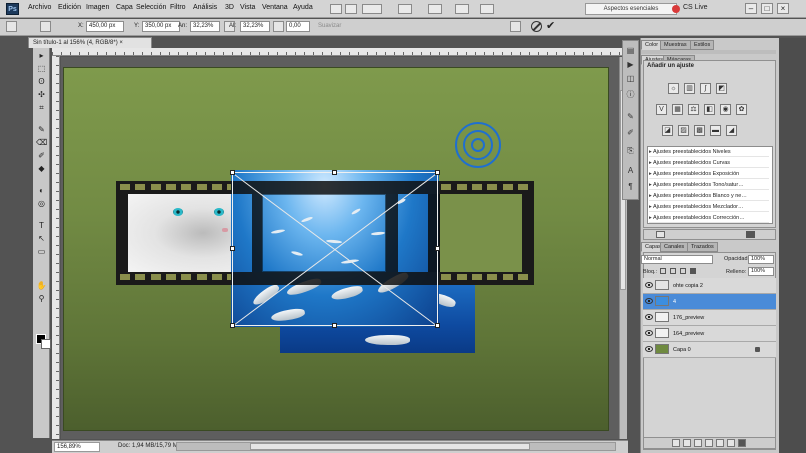 This screenshot has width=806, height=453. I want to click on marquee-tool-icon: ⬚, so click(41, 68).